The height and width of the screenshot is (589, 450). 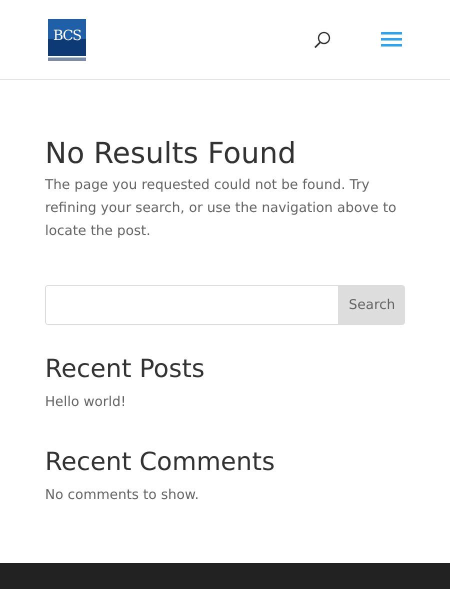 I want to click on section-heading: Recent Comments, so click(x=160, y=462).